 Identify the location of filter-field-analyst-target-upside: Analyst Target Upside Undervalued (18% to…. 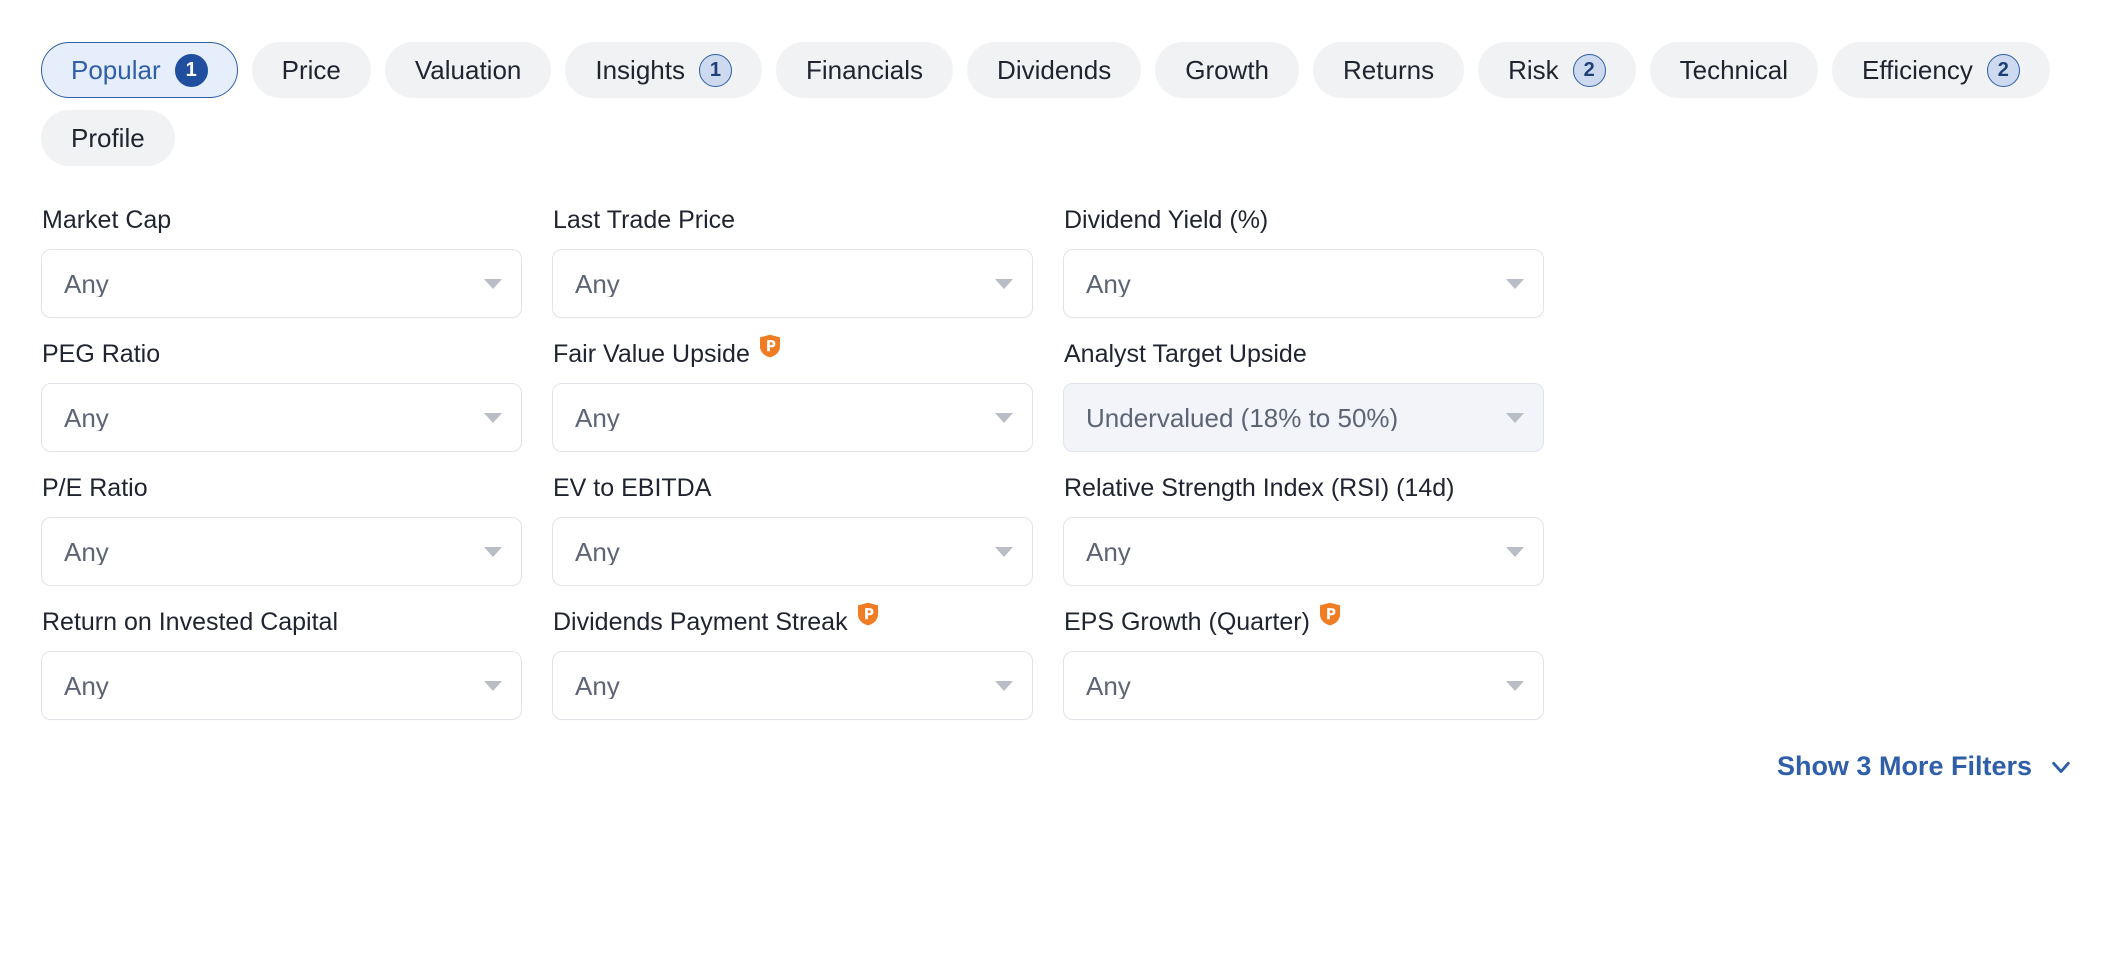
(1303, 395).